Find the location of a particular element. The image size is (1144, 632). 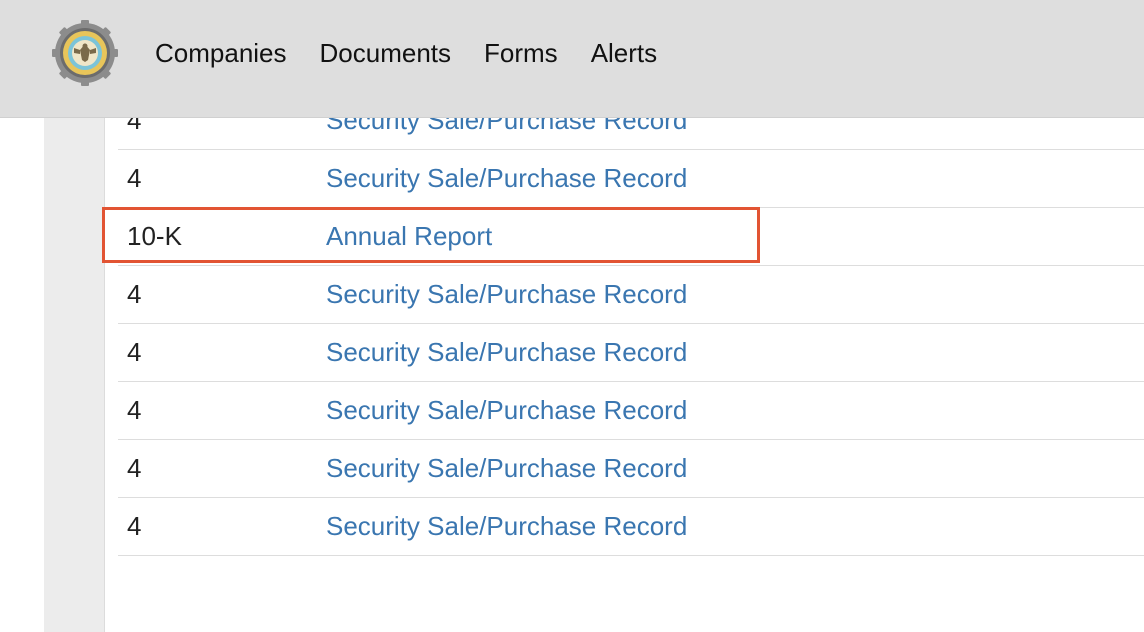

nav-link-alerts: Alerts is located at coordinates (624, 53).